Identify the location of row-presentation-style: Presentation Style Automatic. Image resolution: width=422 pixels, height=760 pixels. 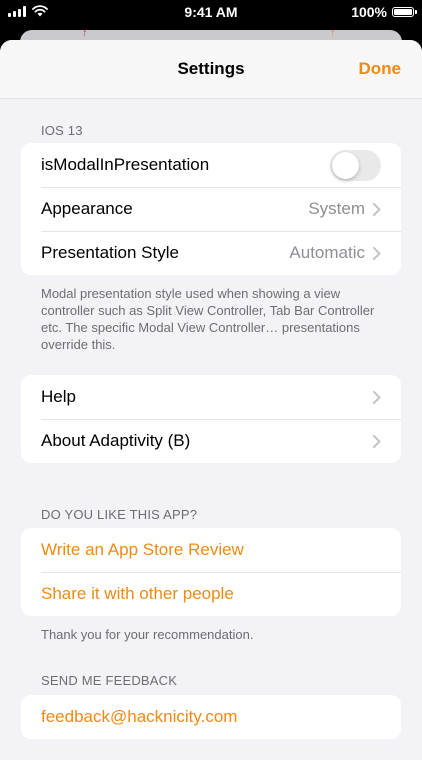
(211, 253).